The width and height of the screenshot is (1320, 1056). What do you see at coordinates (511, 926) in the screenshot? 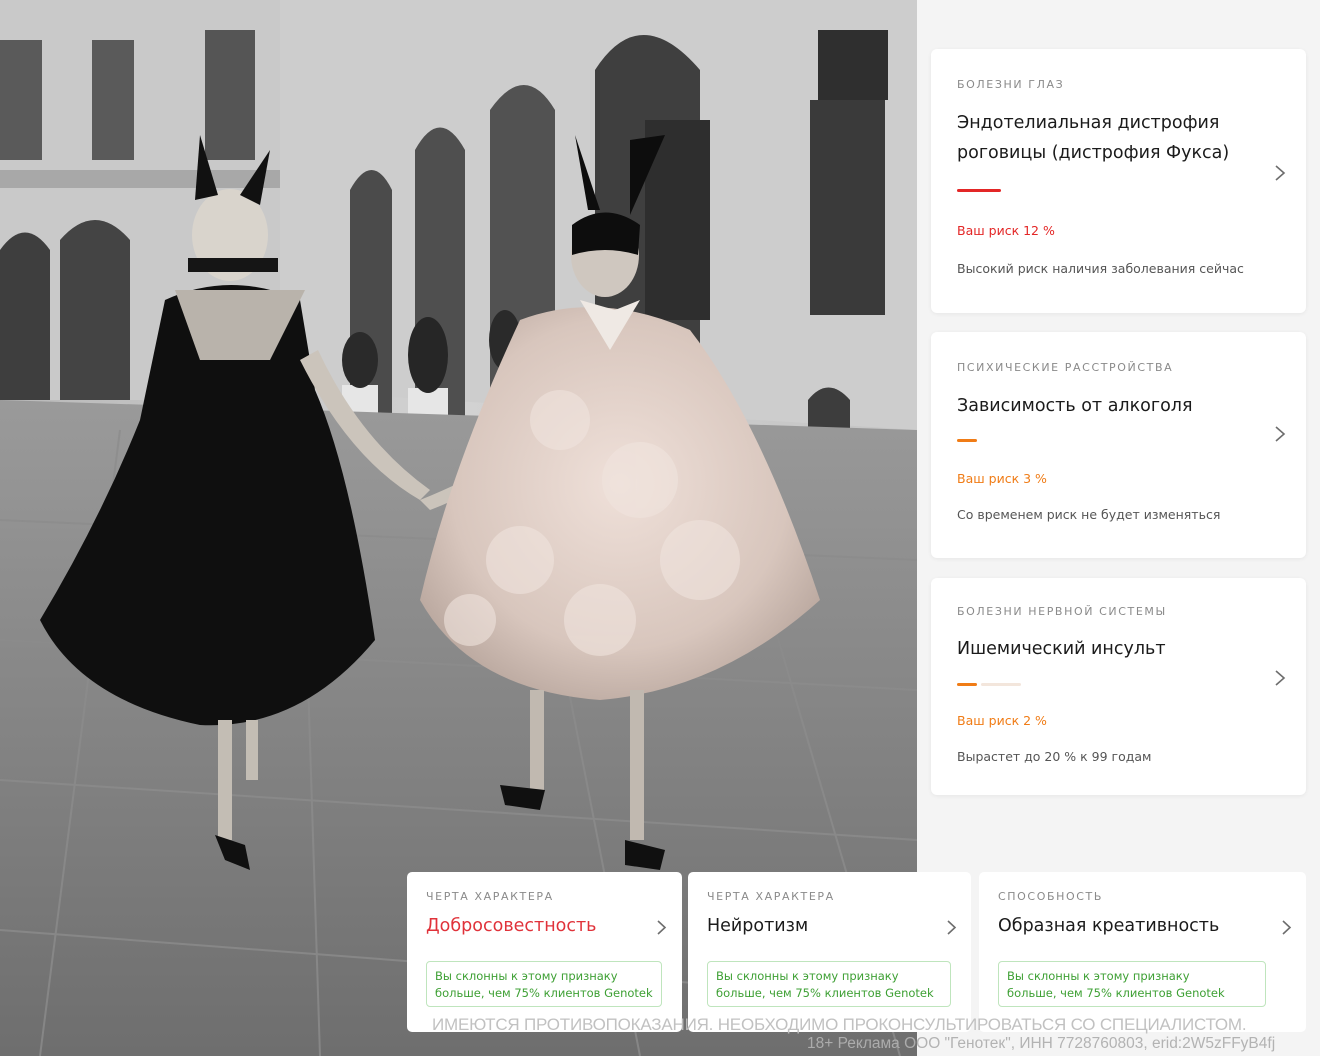
I see `trait-title: Добросовестность` at bounding box center [511, 926].